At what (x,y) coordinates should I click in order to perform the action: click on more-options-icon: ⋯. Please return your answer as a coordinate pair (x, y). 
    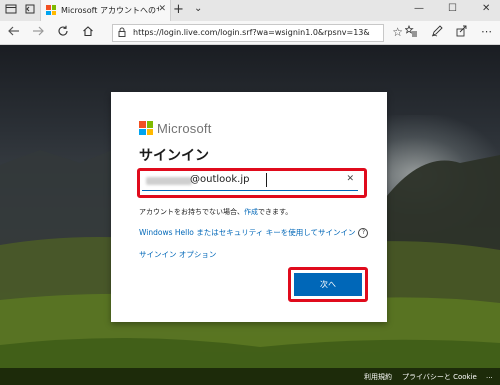
    Looking at the image, I should click on (486, 31).